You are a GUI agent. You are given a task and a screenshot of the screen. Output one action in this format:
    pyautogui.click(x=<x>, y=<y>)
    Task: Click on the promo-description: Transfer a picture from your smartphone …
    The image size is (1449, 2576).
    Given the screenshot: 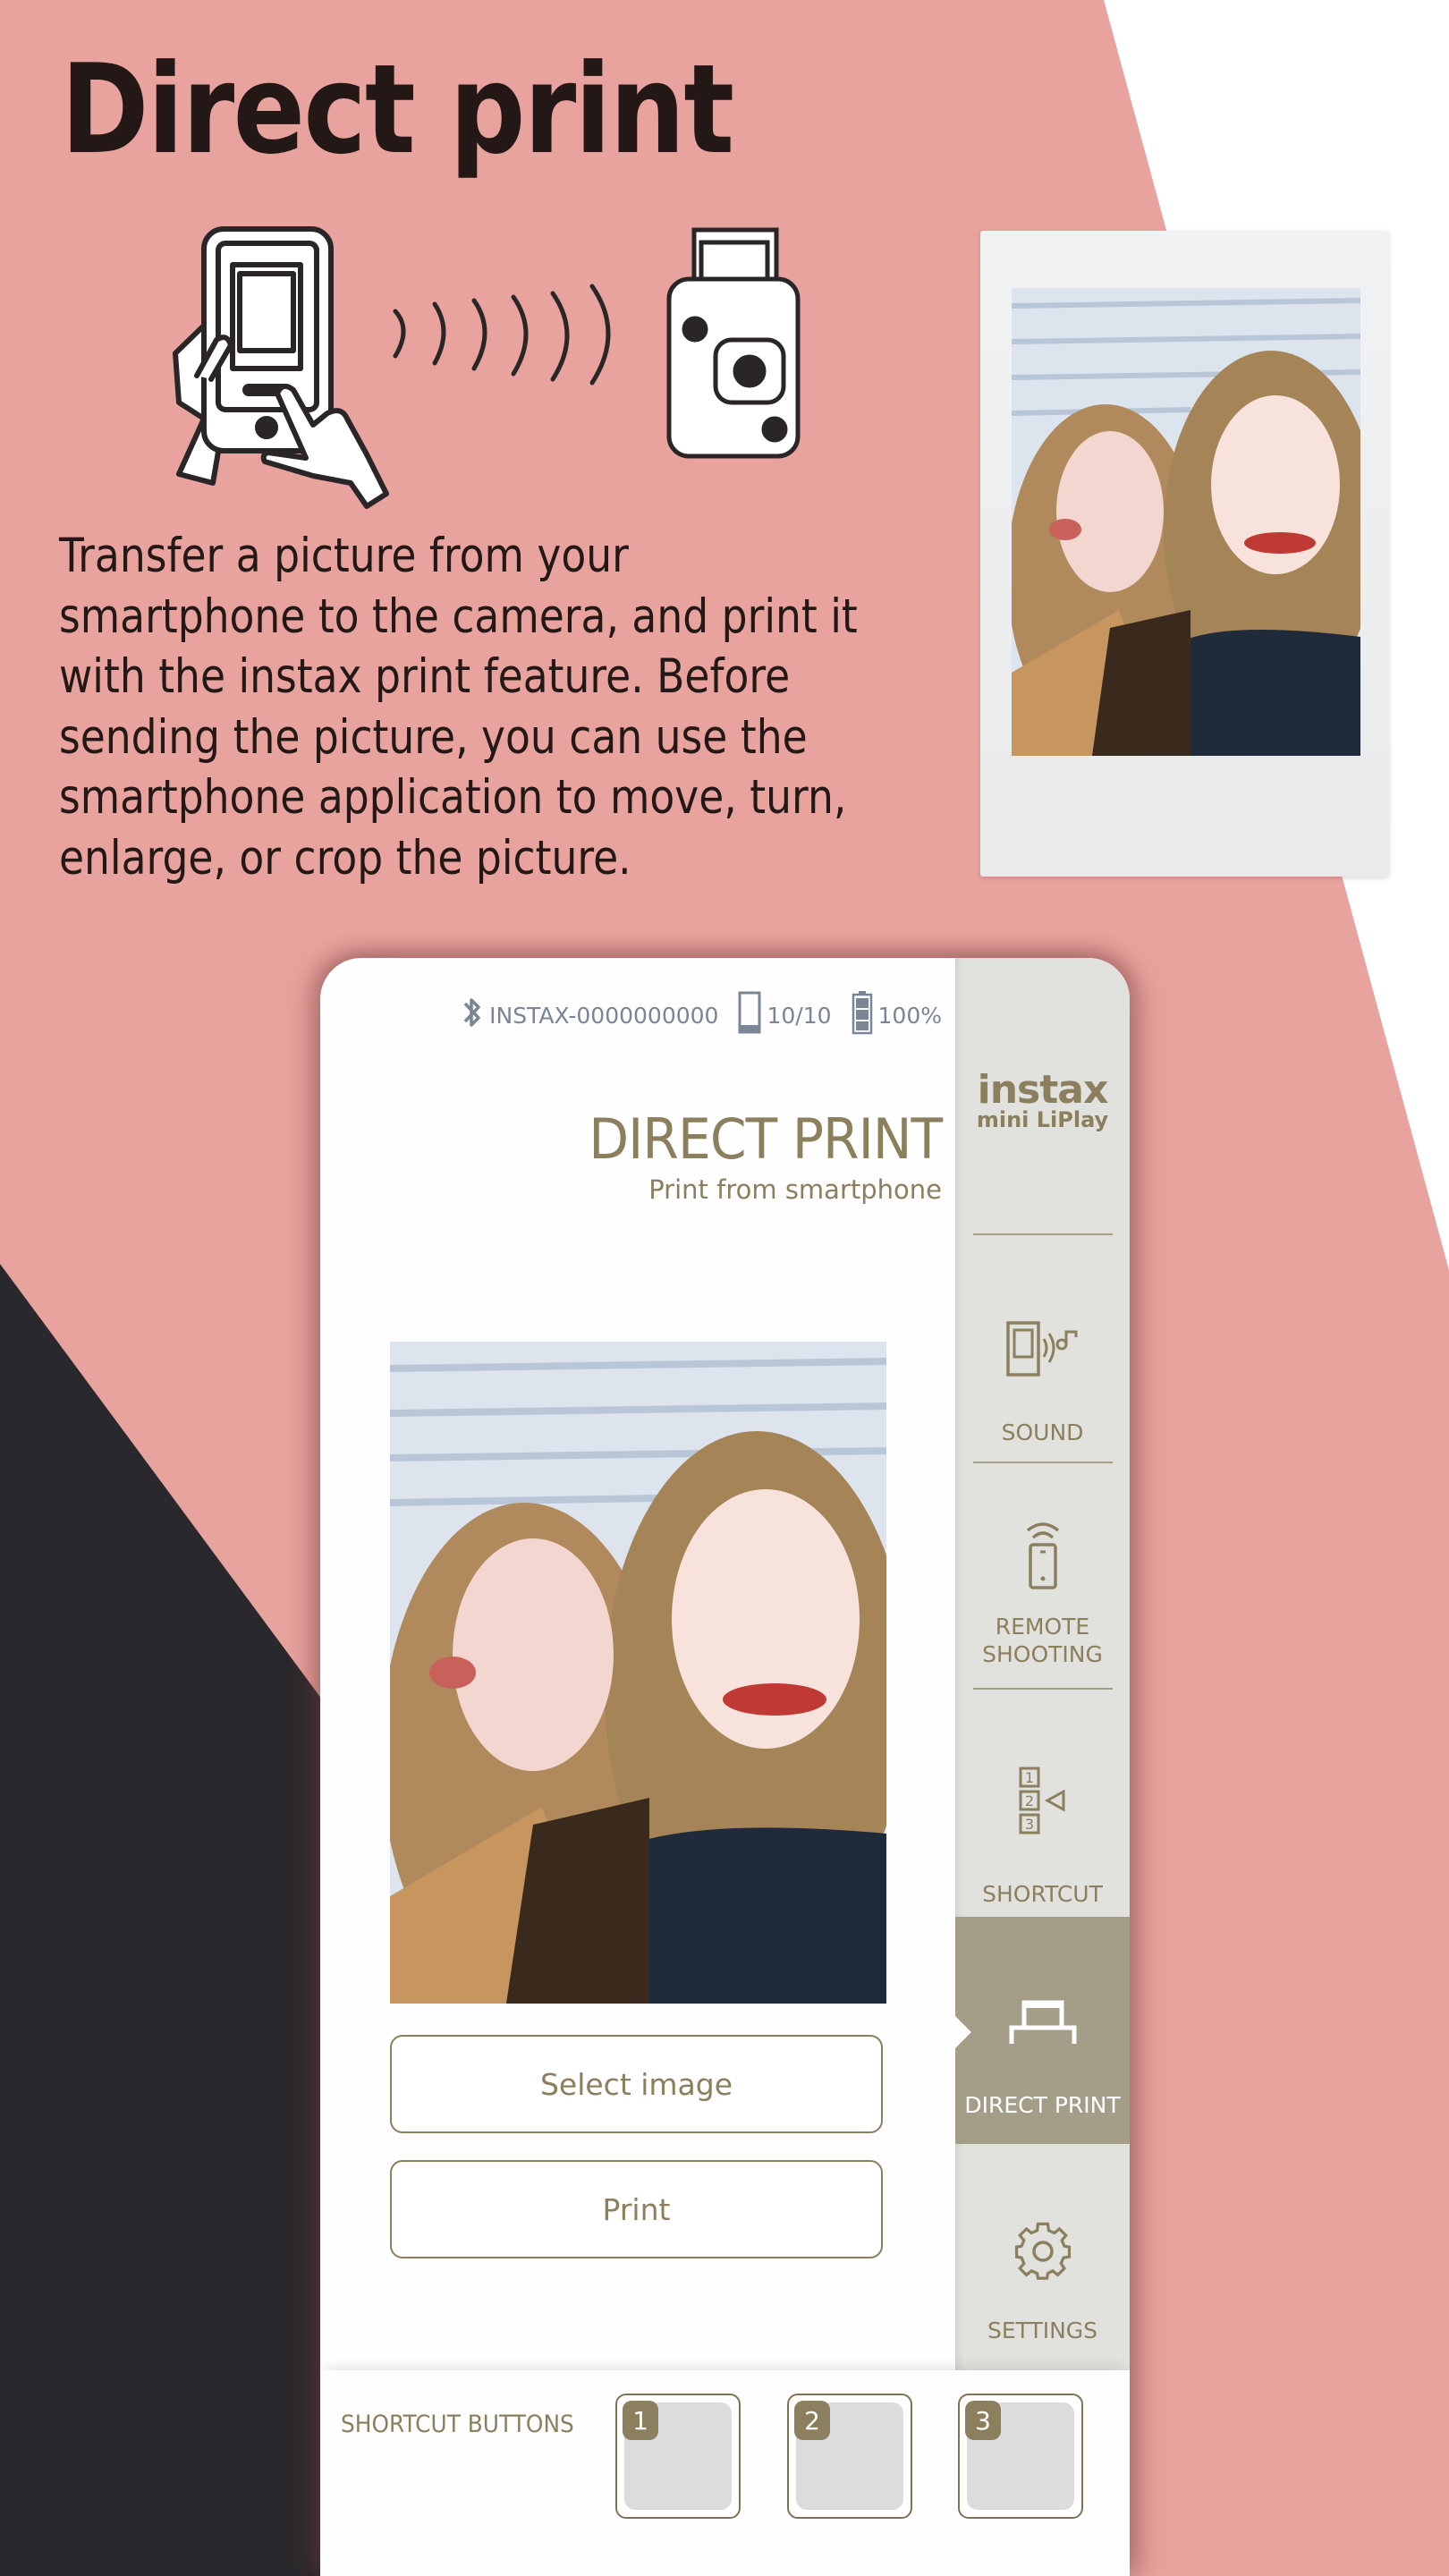 What is the action you would take?
    pyautogui.click(x=482, y=707)
    